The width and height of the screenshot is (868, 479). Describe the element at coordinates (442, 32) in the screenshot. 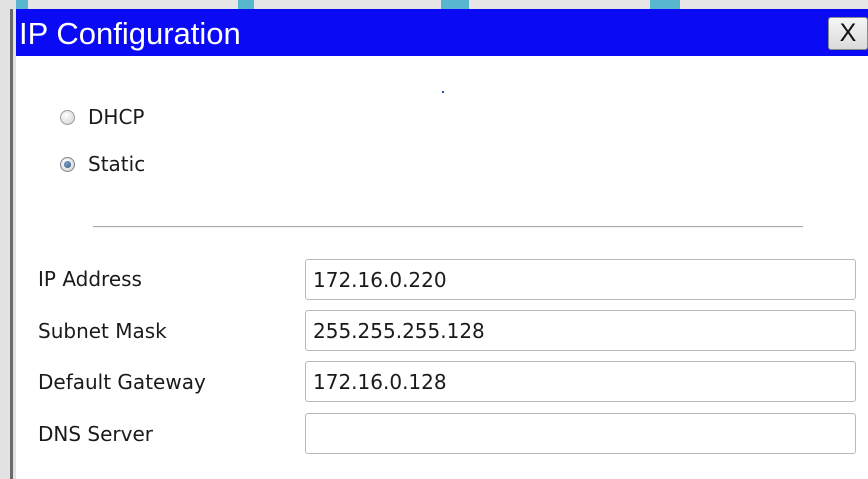

I see `dialog-titlebar: IP Configuration X` at that location.